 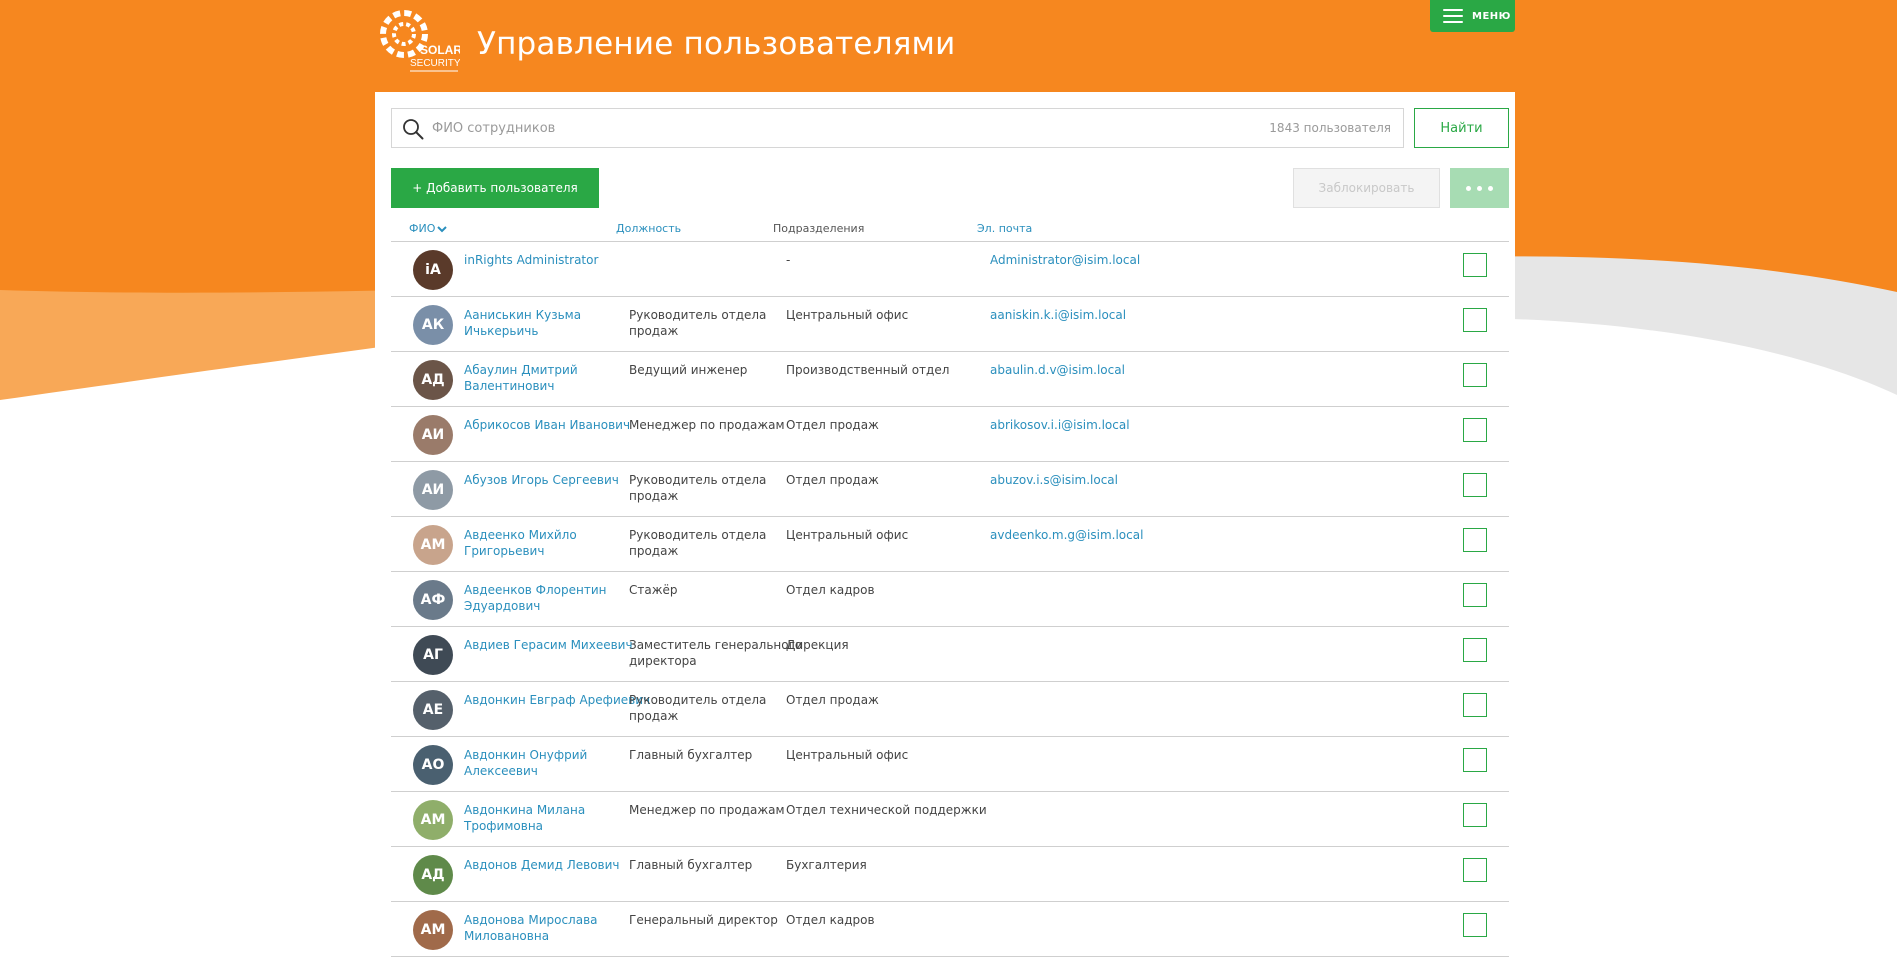 I want to click on user-email-link: Administrator@isim.local, so click(x=1115, y=260).